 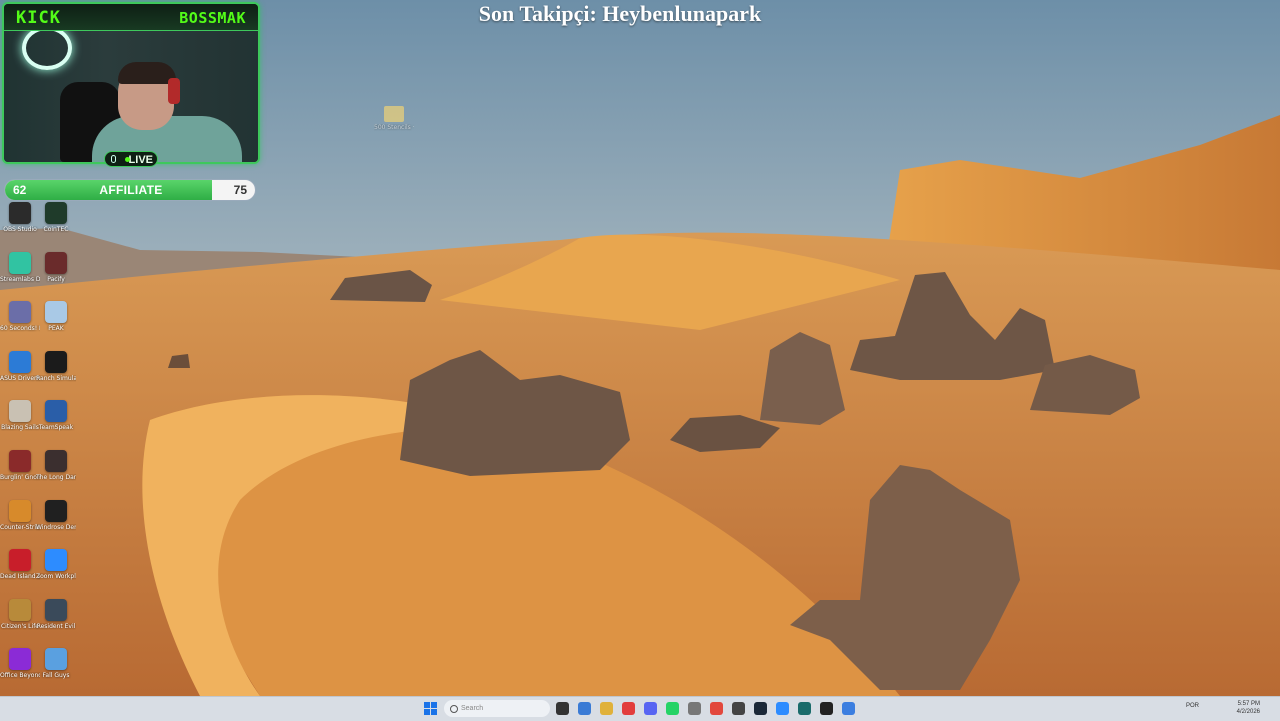 I want to click on windrose-icon, so click(x=56, y=510).